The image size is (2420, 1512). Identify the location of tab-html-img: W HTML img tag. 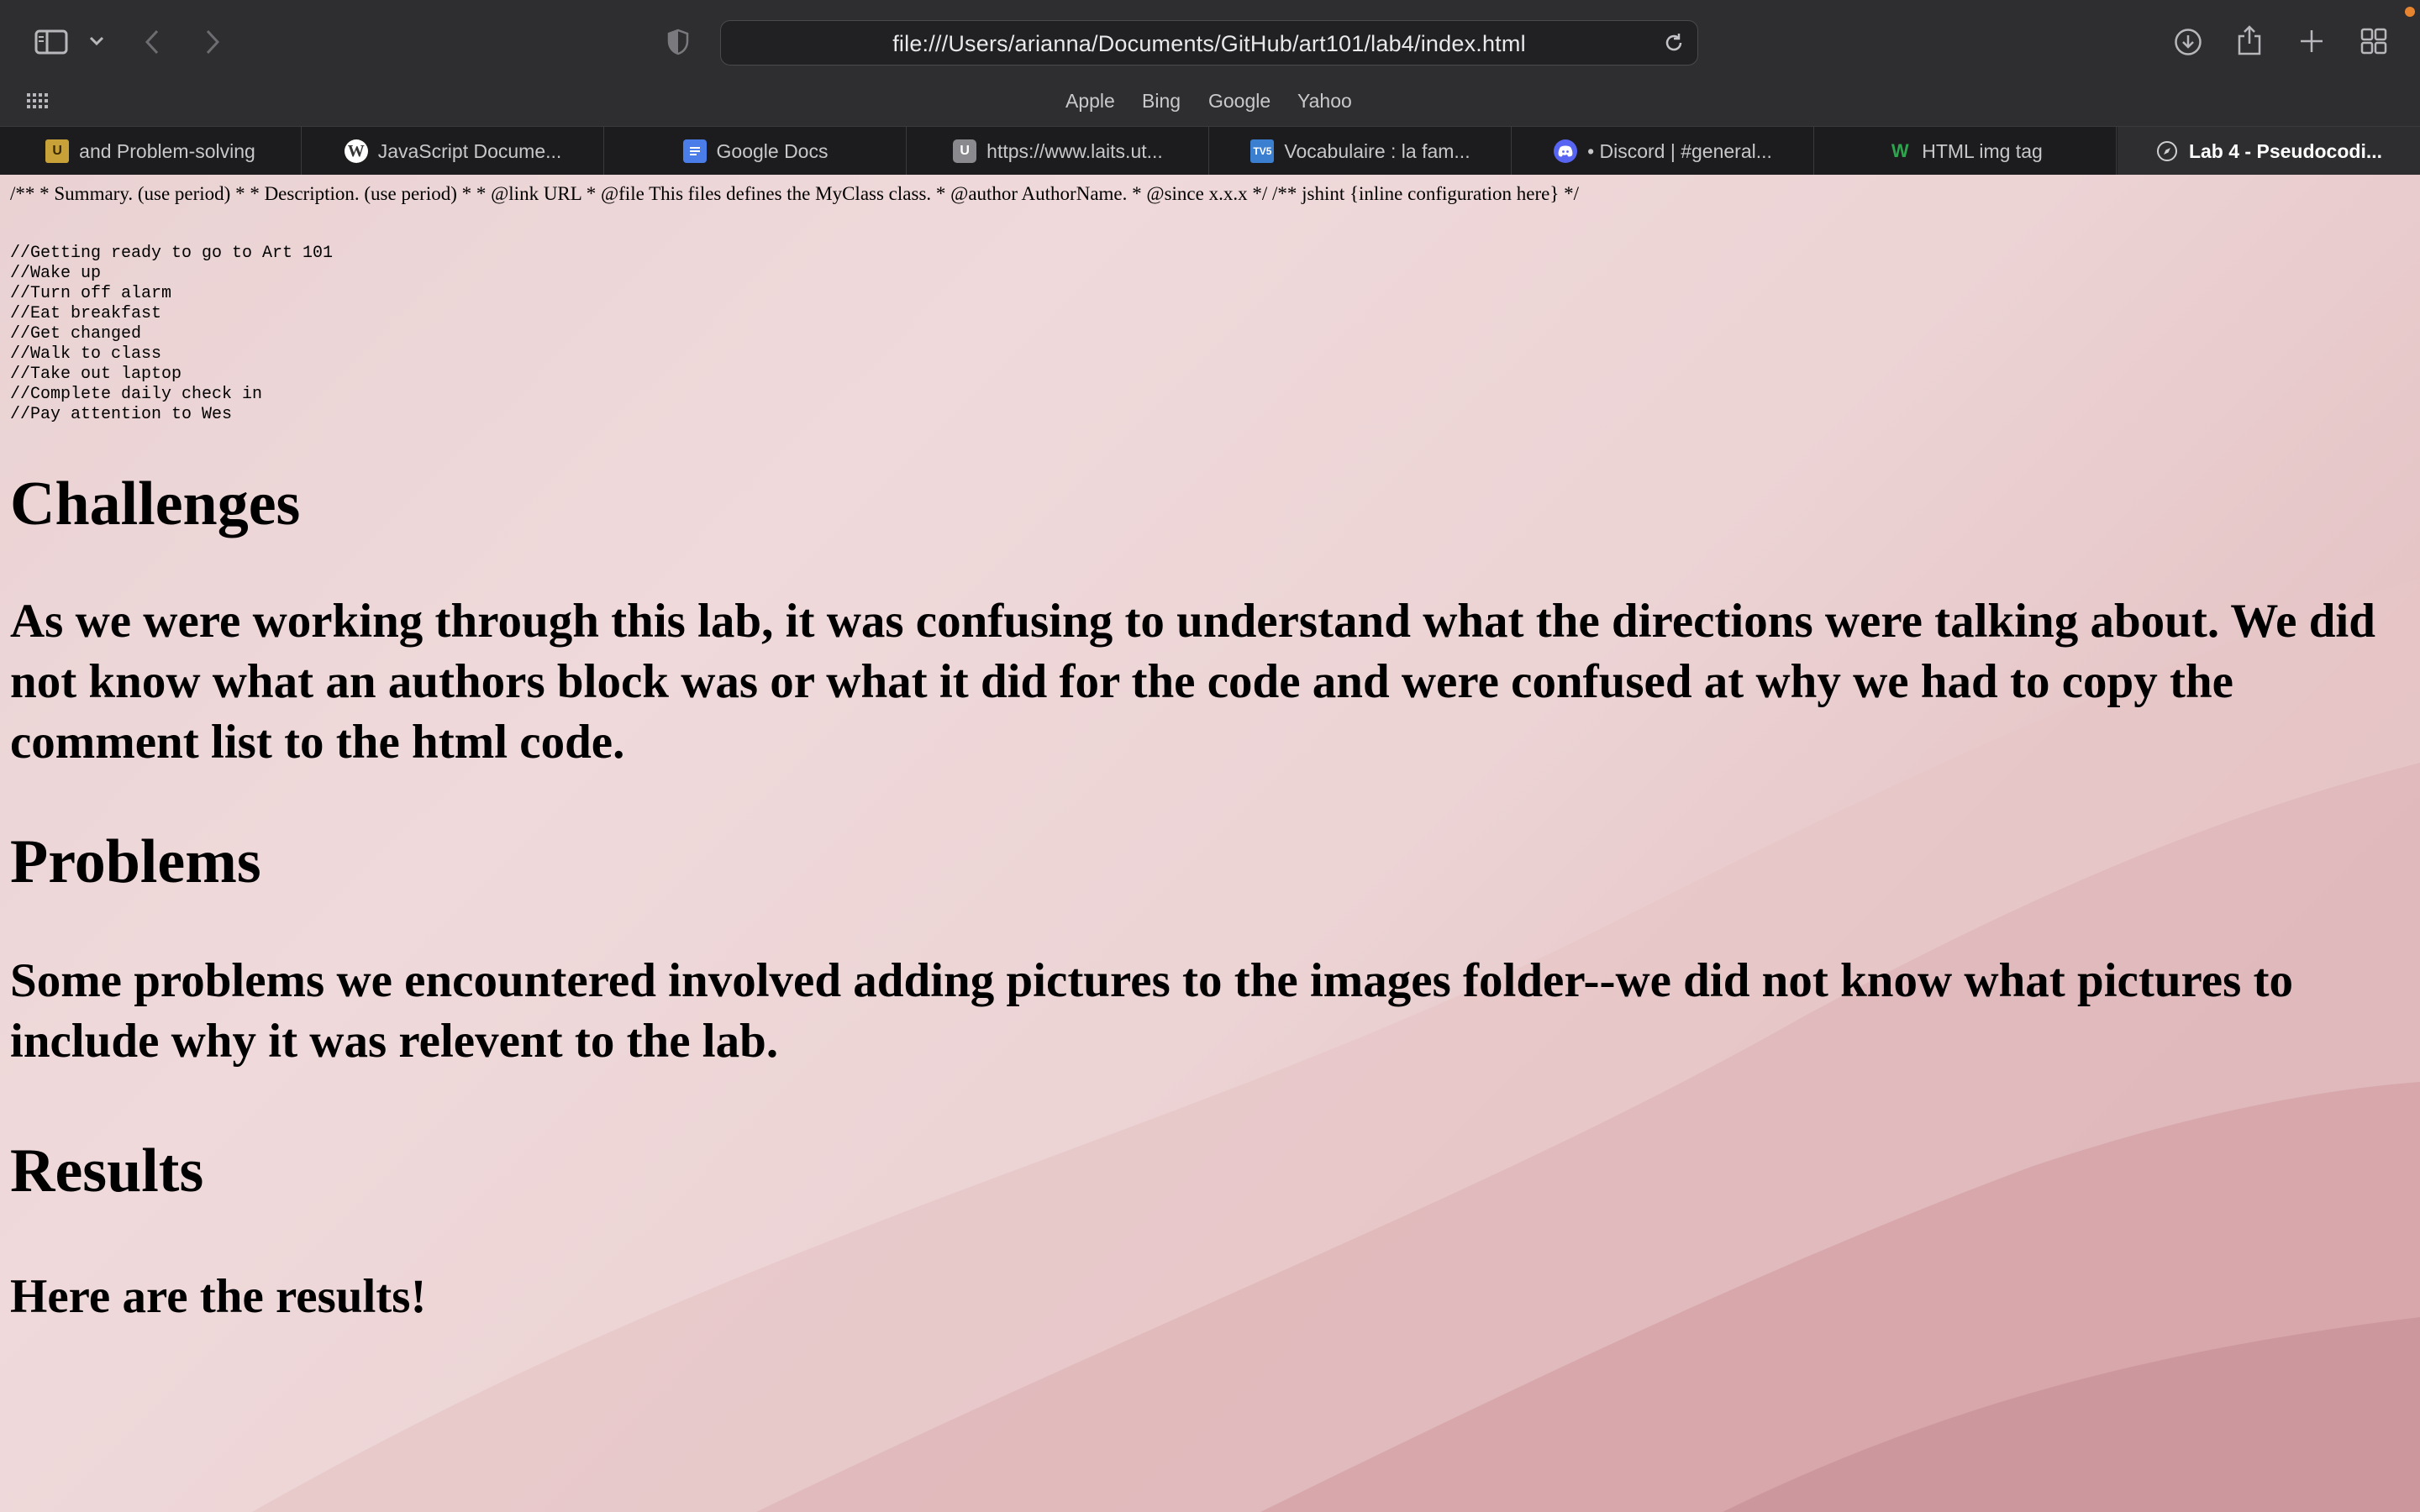
(1966, 151).